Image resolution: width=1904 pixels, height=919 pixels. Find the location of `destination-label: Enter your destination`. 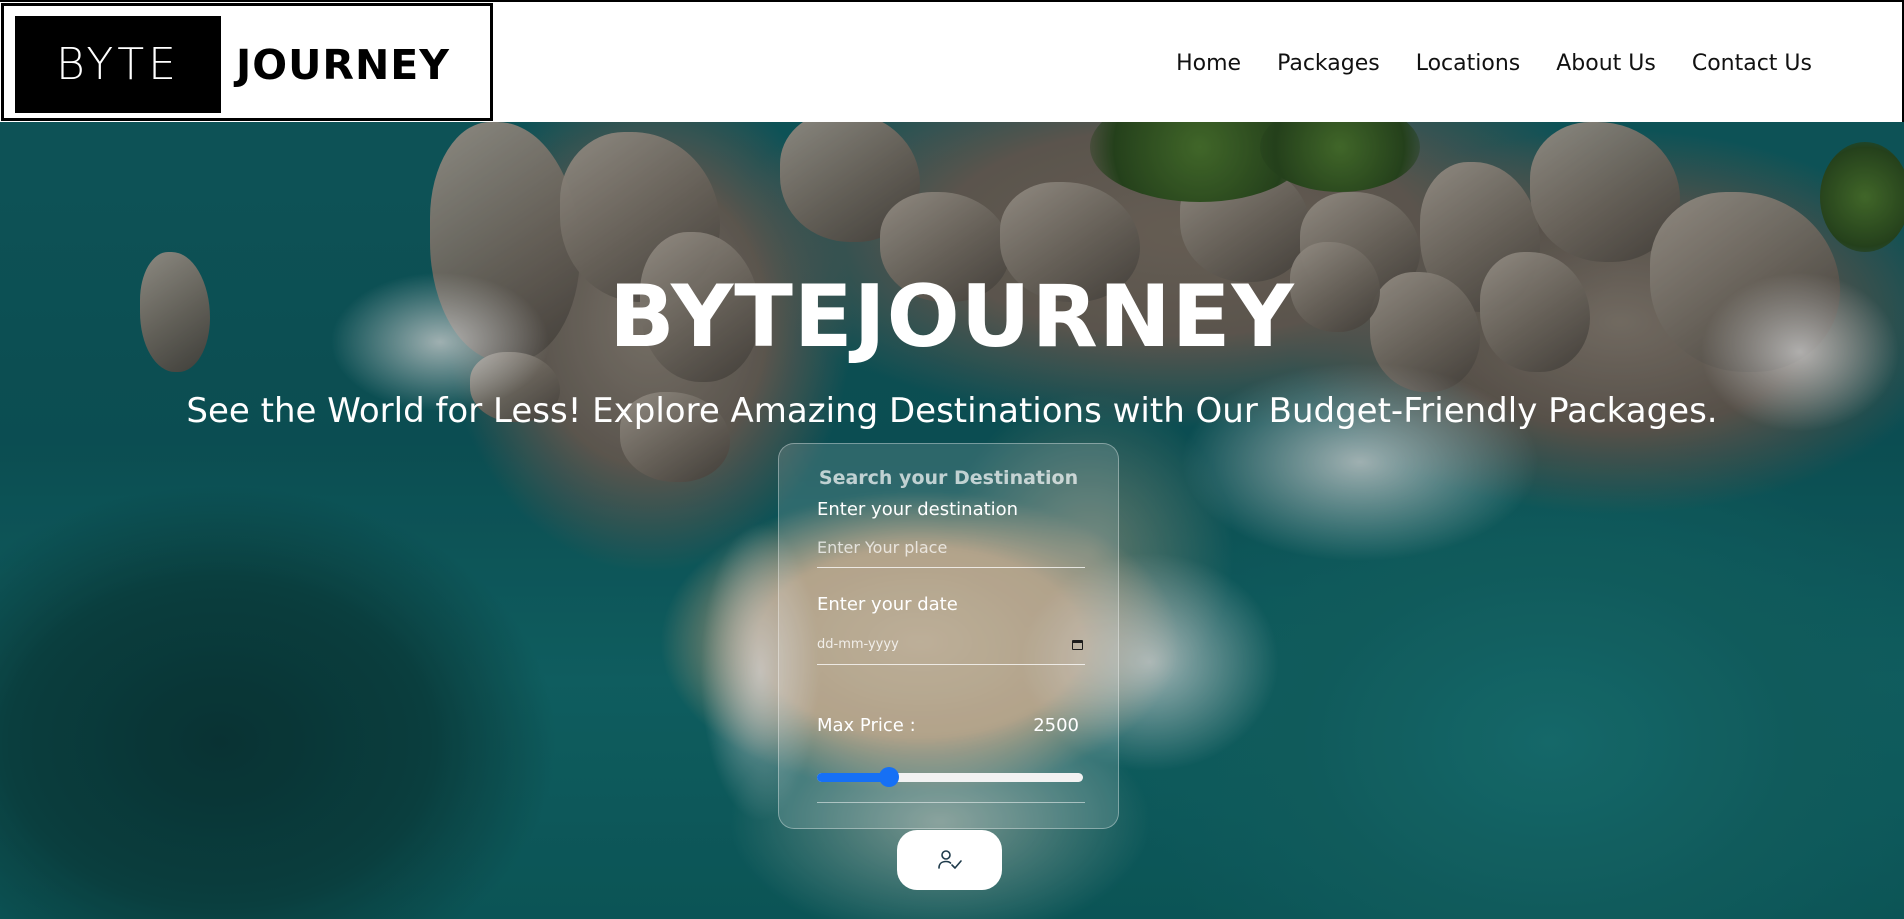

destination-label: Enter your destination is located at coordinates (918, 509).